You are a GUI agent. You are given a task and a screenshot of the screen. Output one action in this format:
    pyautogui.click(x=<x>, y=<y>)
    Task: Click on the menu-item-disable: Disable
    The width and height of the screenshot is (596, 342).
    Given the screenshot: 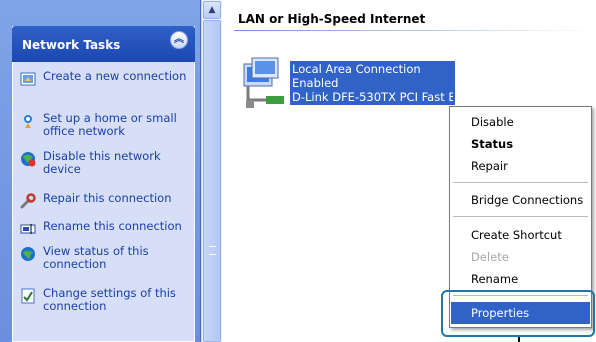 What is the action you would take?
    pyautogui.click(x=520, y=122)
    